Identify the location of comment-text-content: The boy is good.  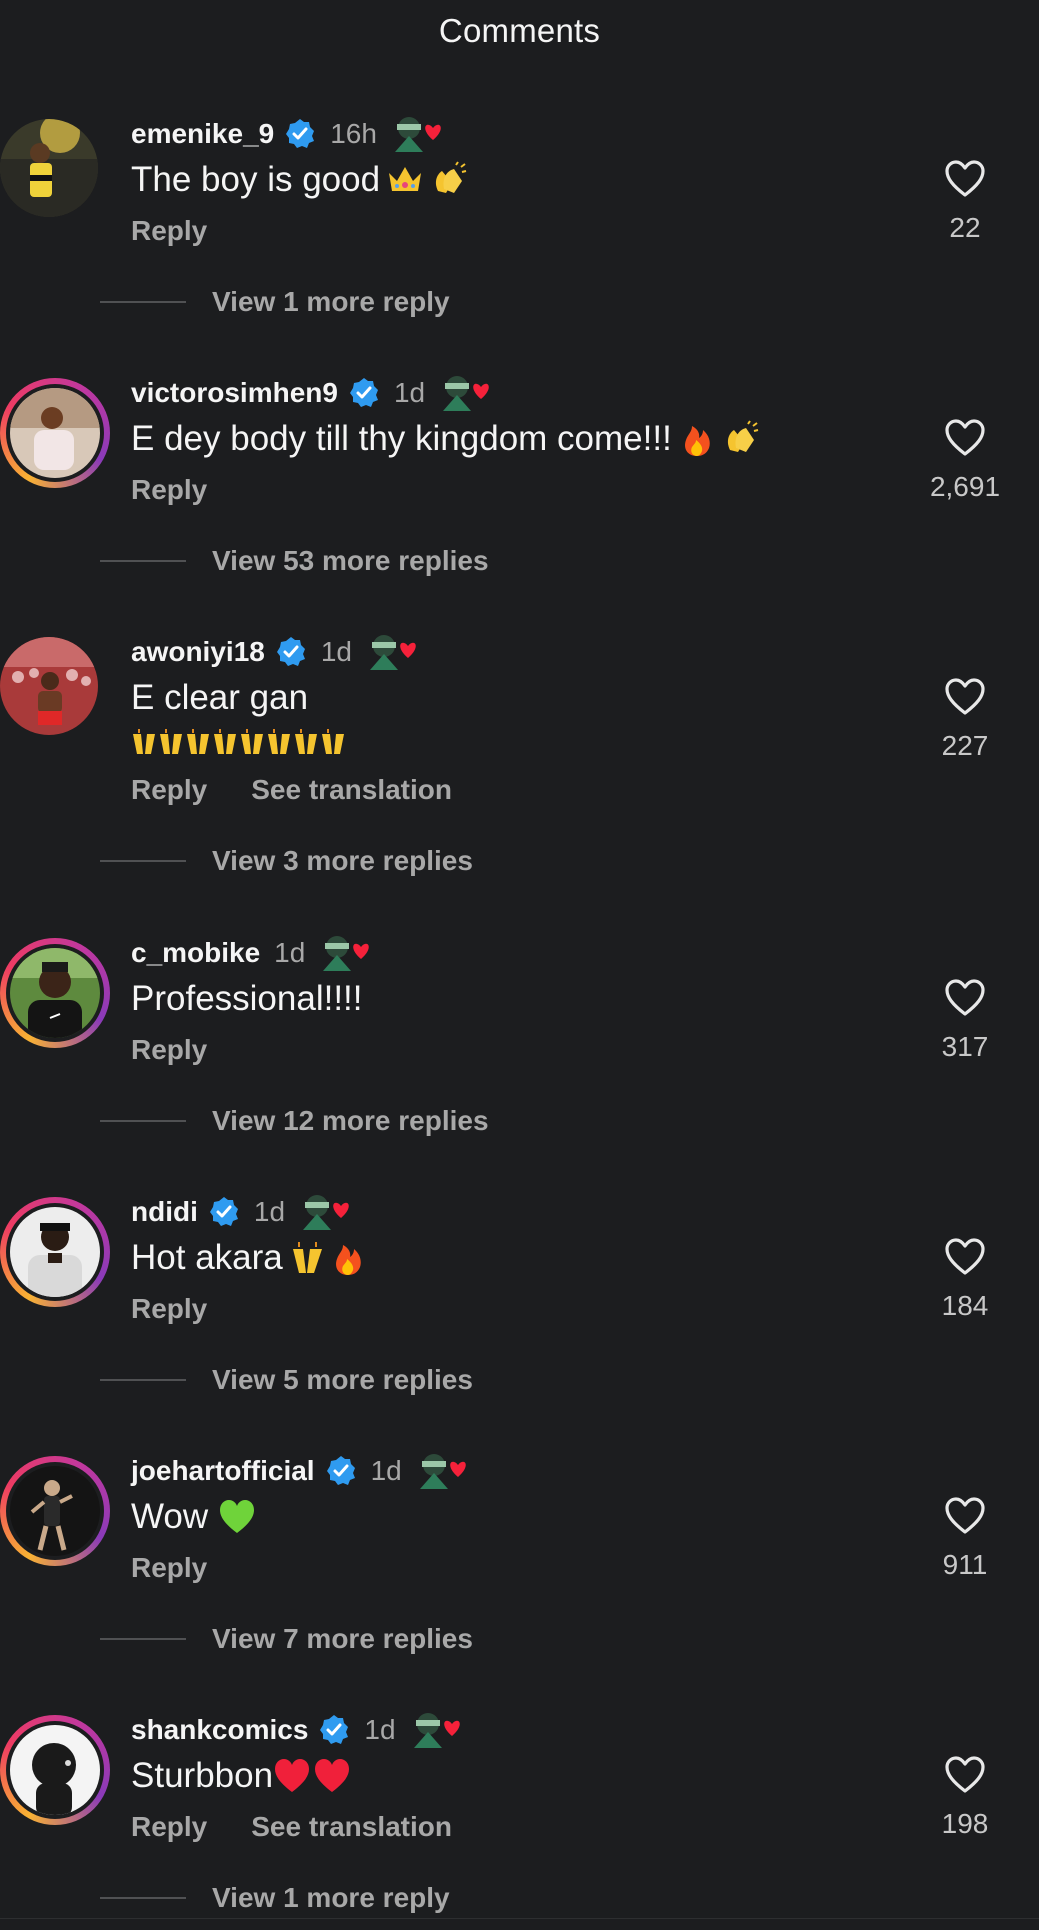
(256, 179).